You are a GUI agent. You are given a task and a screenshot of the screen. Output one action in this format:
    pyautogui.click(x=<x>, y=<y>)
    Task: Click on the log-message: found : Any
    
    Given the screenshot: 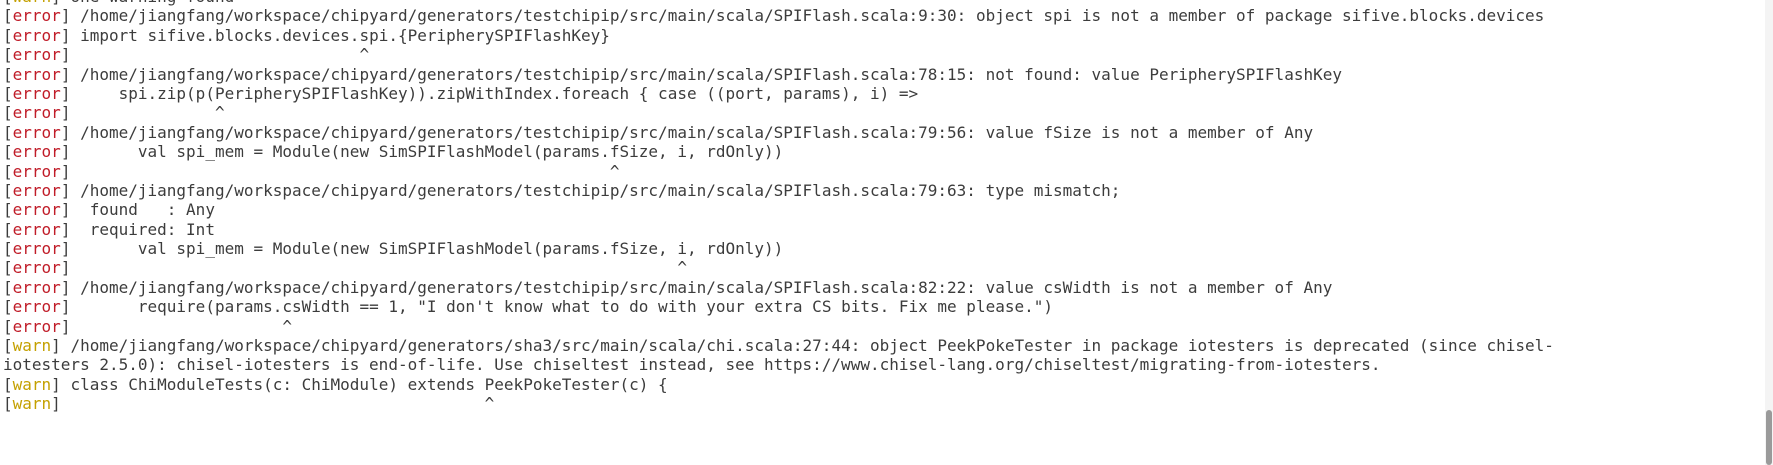 What is the action you would take?
    pyautogui.click(x=142, y=210)
    